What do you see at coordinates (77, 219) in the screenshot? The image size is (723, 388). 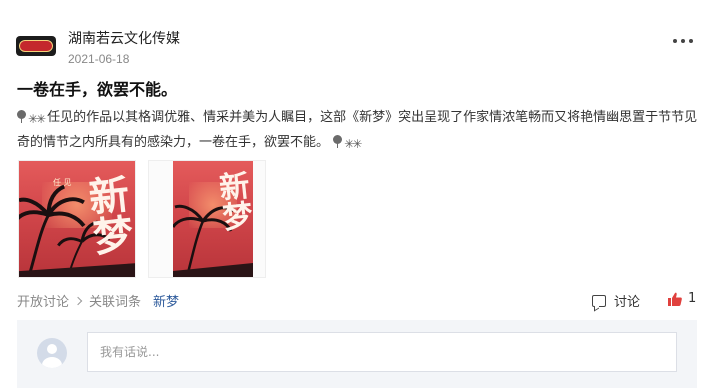 I see `post-image-1: 任 见 新梦` at bounding box center [77, 219].